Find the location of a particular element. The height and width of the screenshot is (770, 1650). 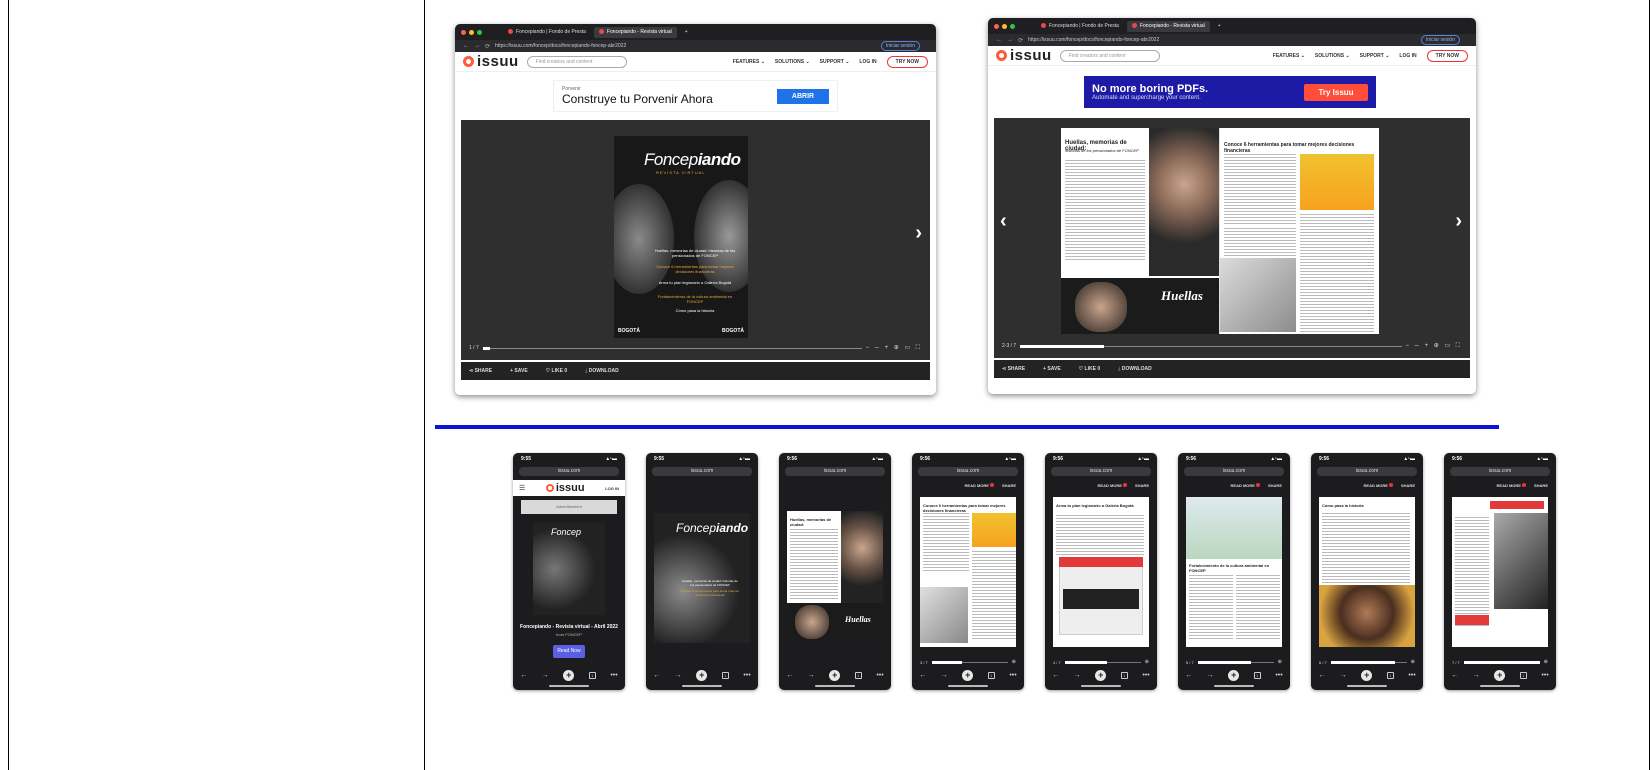

cover-thumbnail: Foncep is located at coordinates (569, 569).